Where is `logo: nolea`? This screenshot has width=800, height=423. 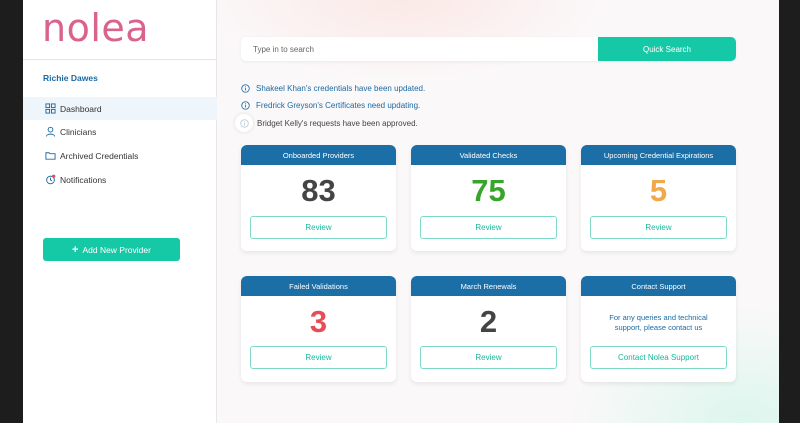
logo: nolea is located at coordinates (96, 28).